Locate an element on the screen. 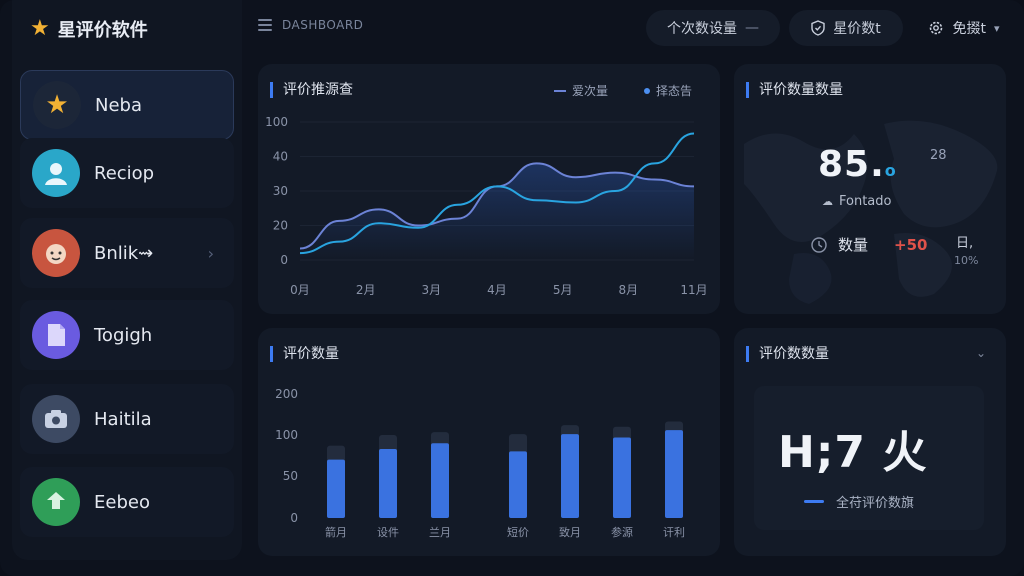 This screenshot has width=1024, height=576. total-card: 评价数数量 ⌄ H;7 火 全苻评价数旗 is located at coordinates (870, 442).